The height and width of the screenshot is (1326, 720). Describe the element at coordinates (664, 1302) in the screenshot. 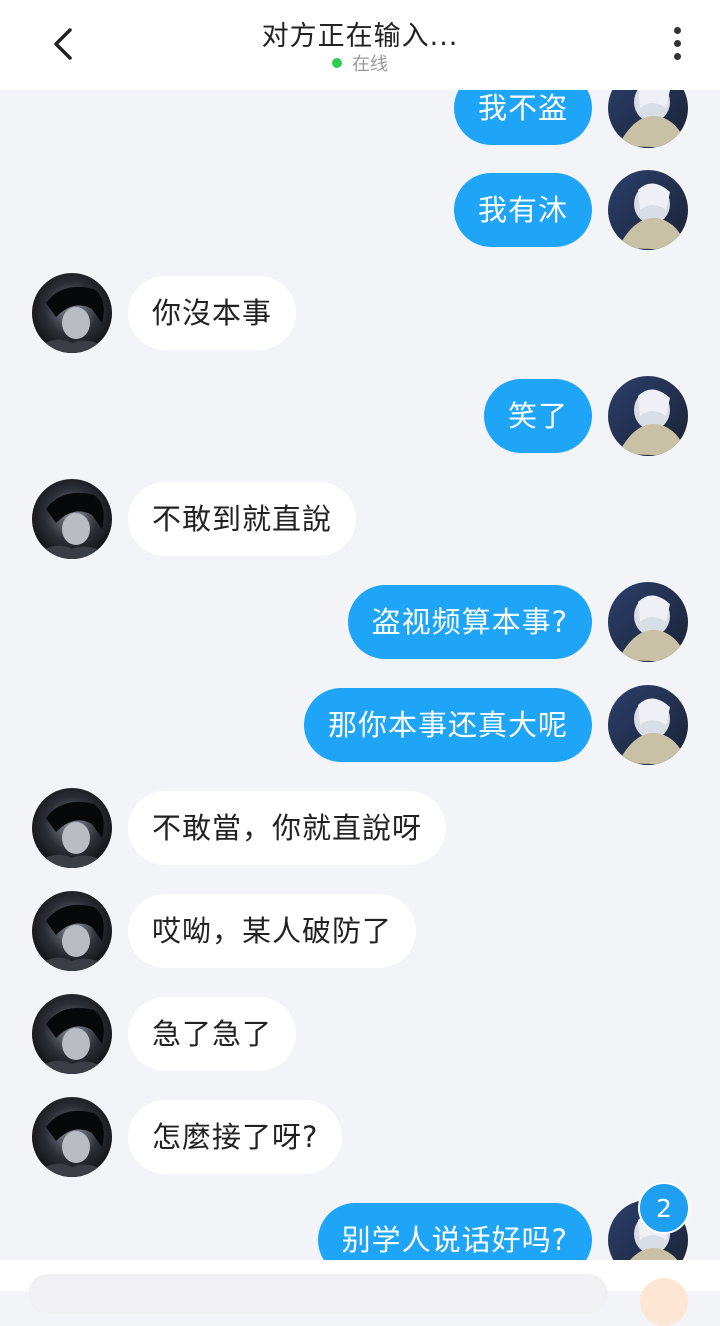

I see `emoji-button` at that location.